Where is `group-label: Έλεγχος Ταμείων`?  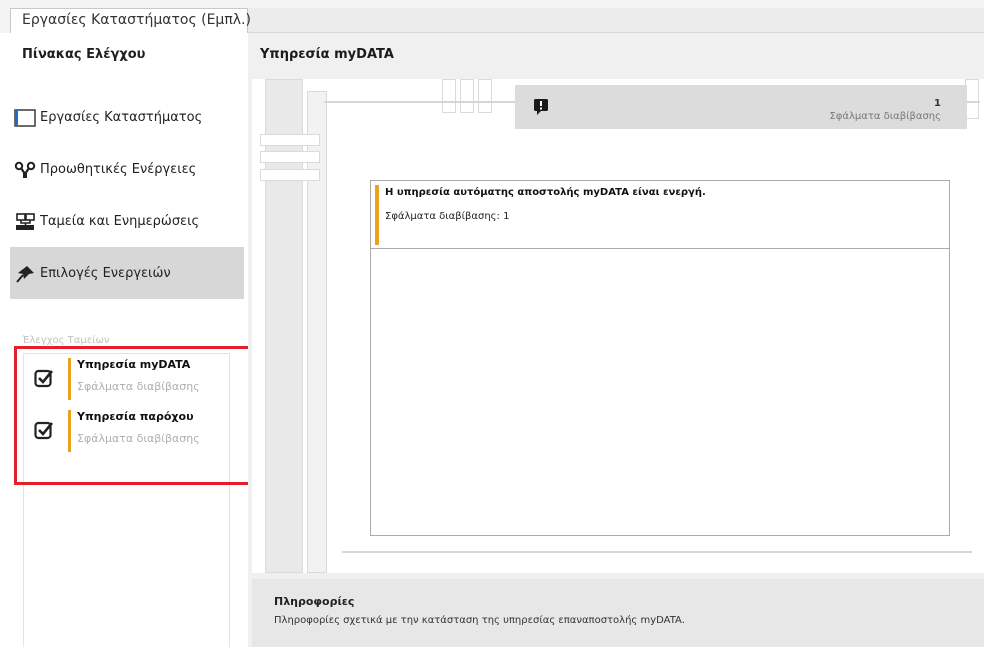
group-label: Έλεγχος Ταμείων is located at coordinates (66, 340).